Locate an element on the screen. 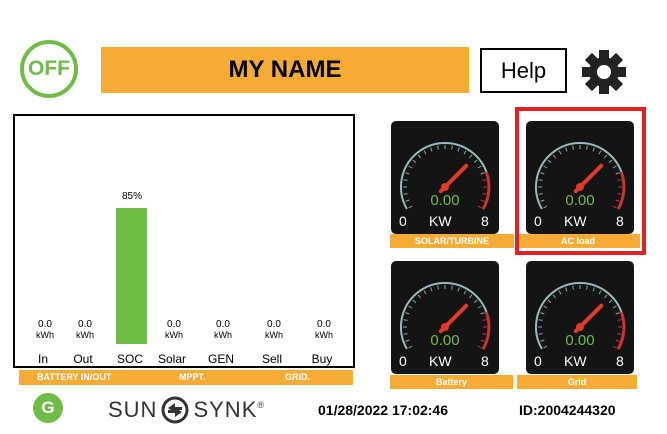 This screenshot has width=667, height=434. x-label-buy: Buy is located at coordinates (322, 359).